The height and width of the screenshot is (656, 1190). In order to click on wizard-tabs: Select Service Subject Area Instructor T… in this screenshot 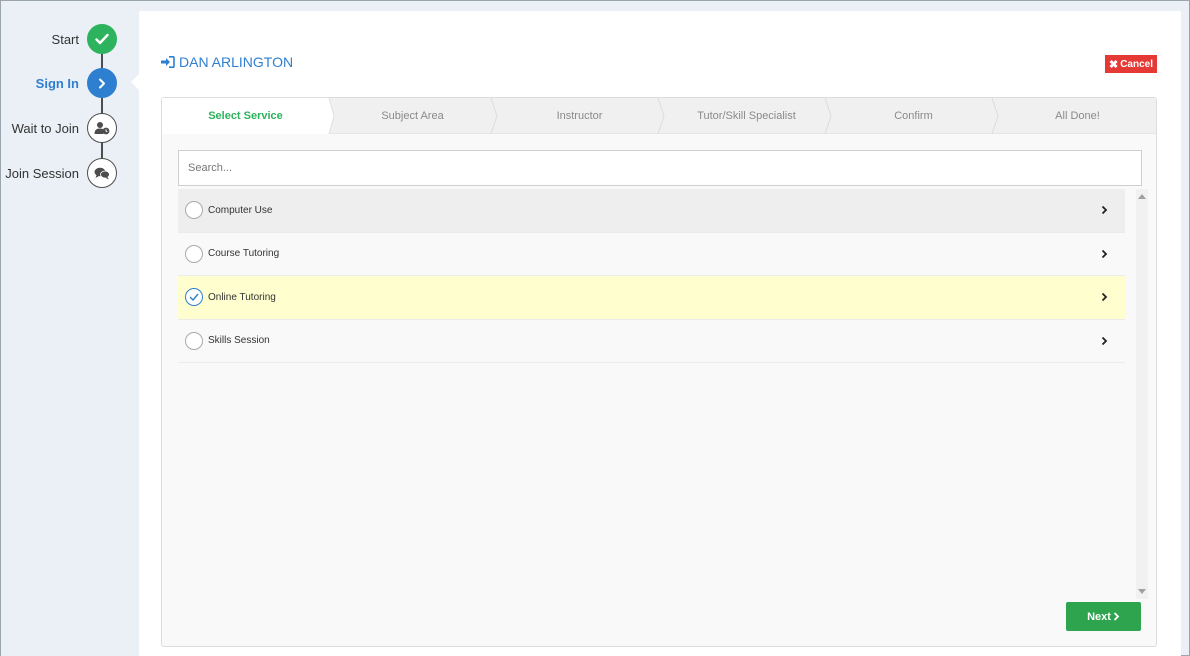, I will do `click(659, 116)`.